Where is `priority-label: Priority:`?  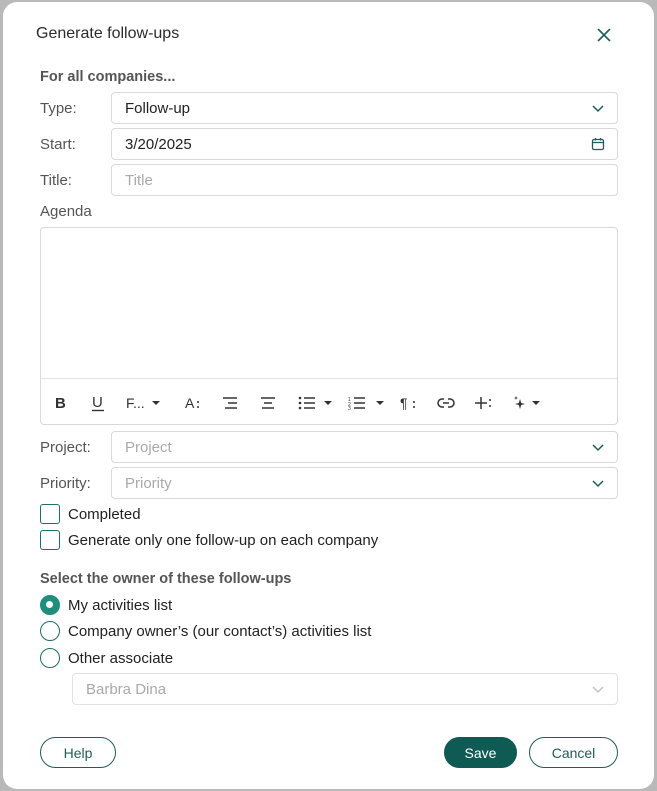
priority-label: Priority: is located at coordinates (65, 483).